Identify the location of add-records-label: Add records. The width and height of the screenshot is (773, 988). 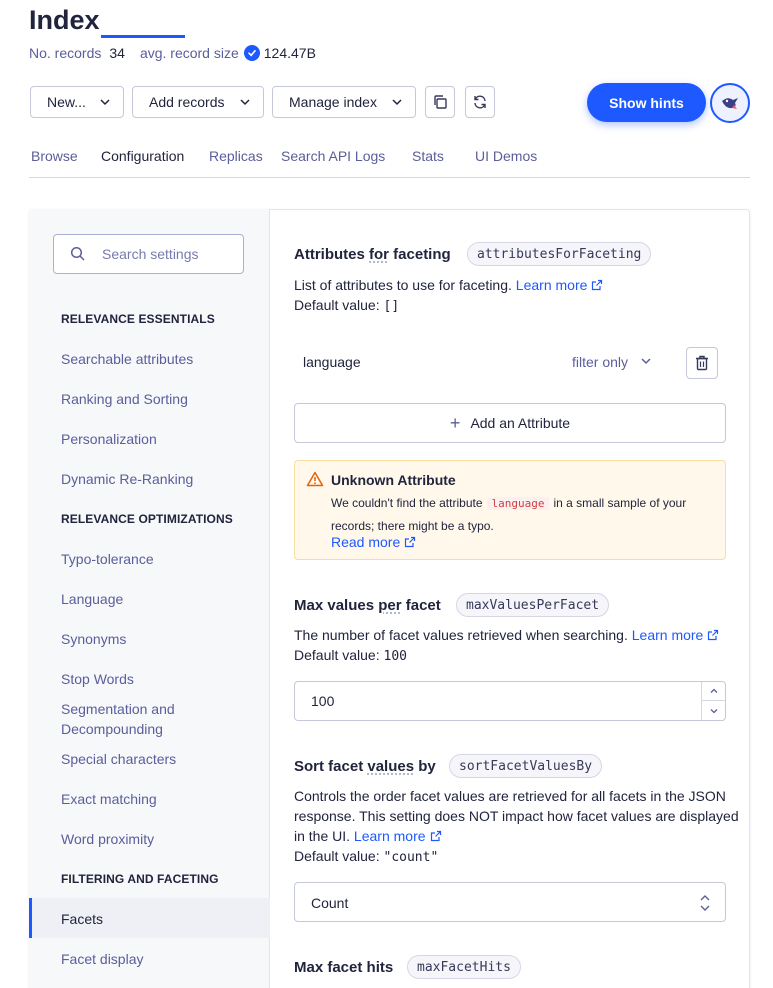
(187, 102).